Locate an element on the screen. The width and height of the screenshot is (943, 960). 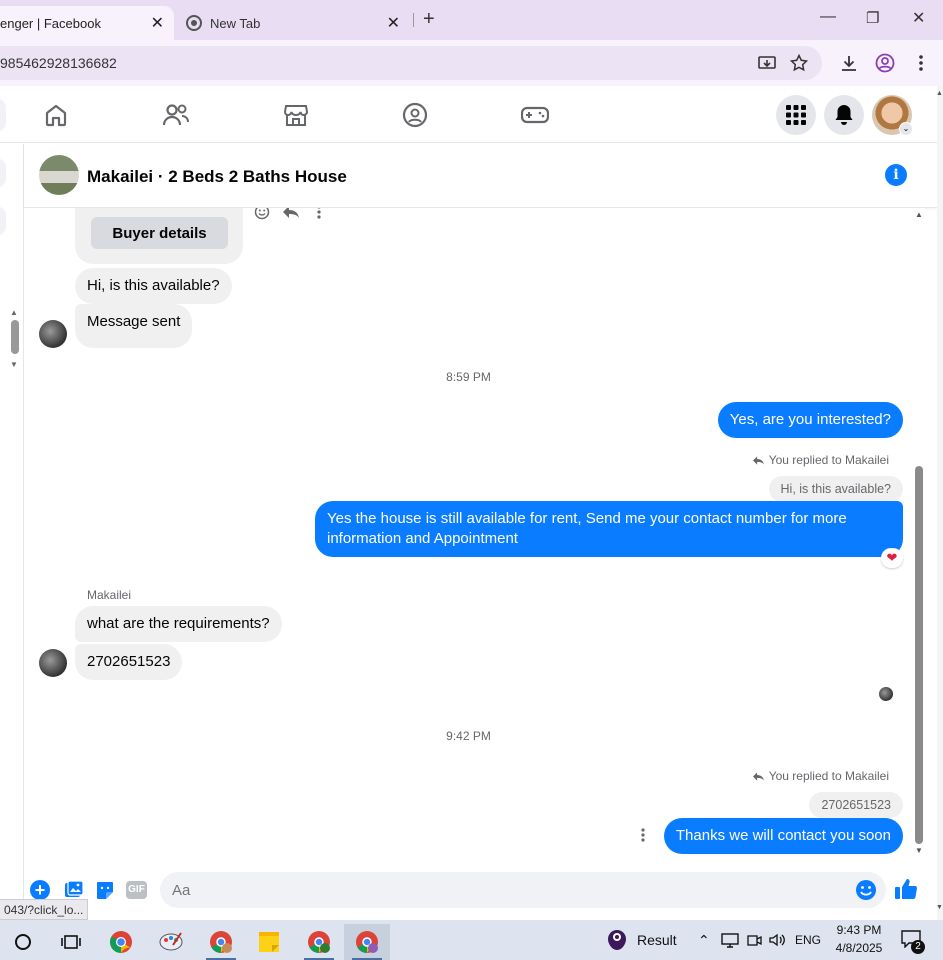
bookmark-star-icon is located at coordinates (799, 63).